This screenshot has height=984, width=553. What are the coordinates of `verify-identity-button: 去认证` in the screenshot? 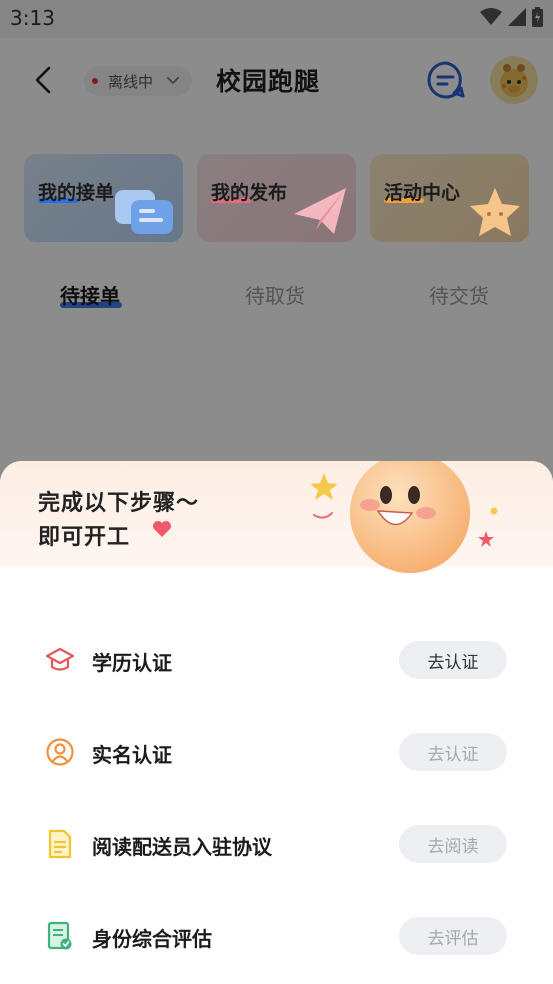 It's located at (453, 752).